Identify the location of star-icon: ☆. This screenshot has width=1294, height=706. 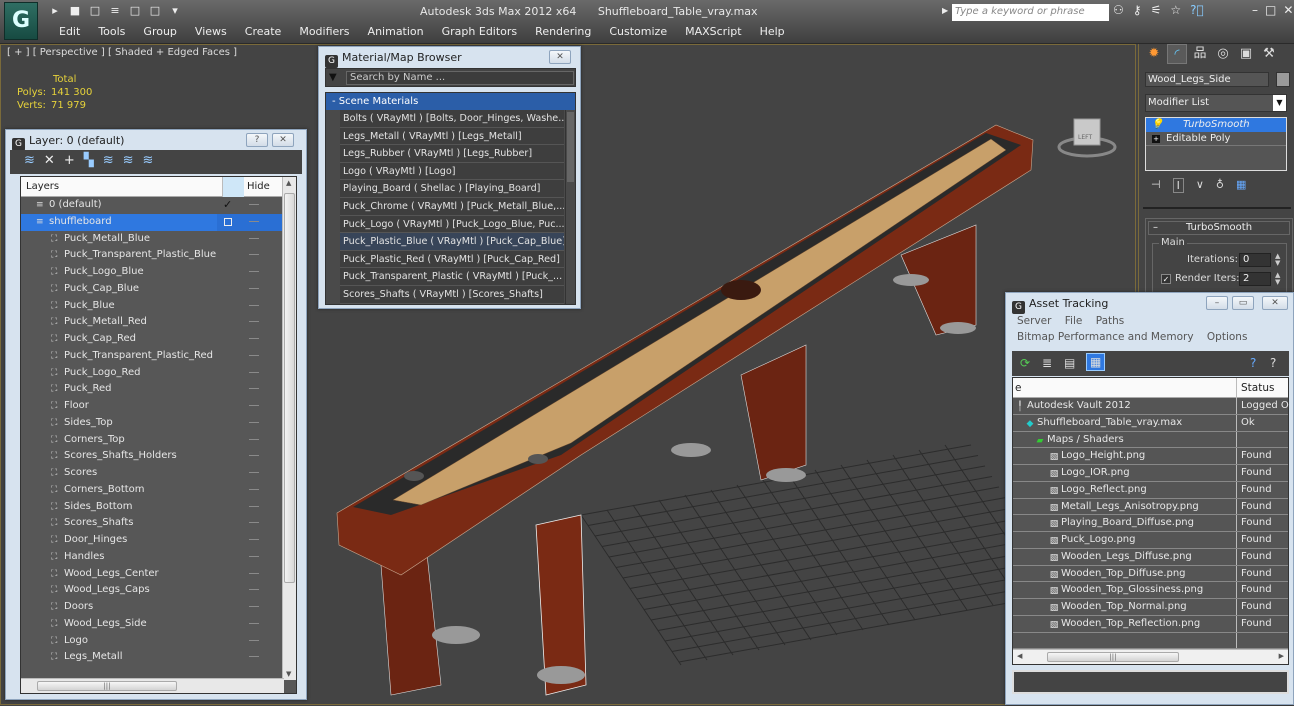
(1175, 10).